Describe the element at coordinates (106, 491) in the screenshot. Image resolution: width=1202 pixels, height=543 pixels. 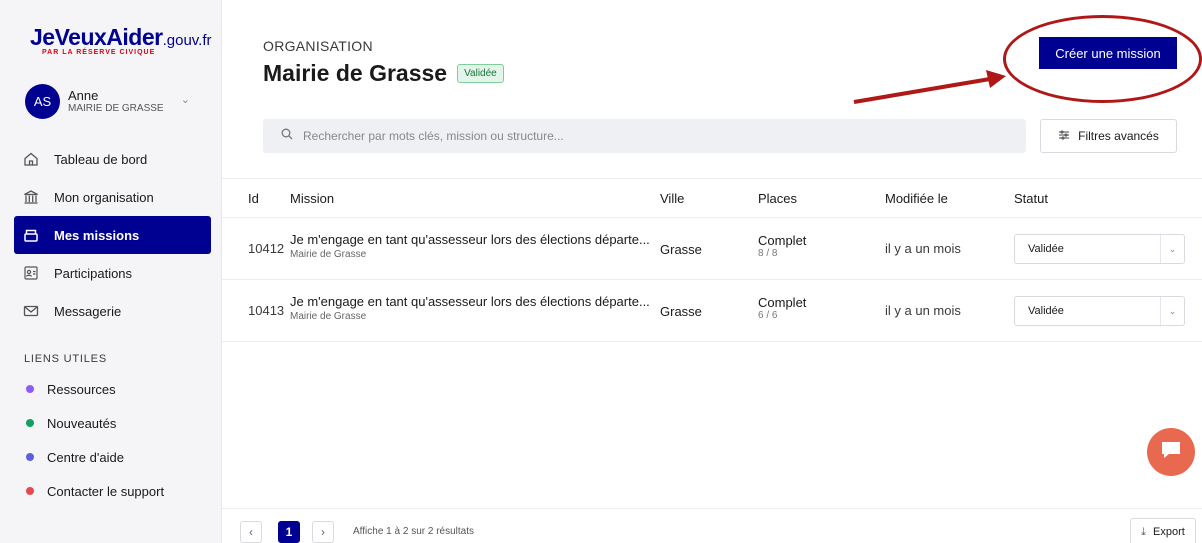
I see `link-label: Contacter le support` at that location.